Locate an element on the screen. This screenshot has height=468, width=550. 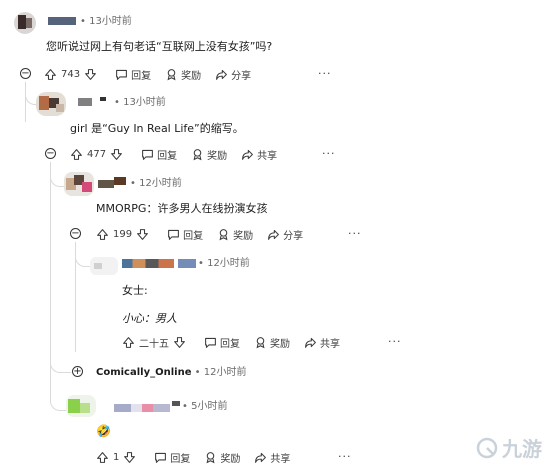
vote-count: 1 is located at coordinates (116, 457).